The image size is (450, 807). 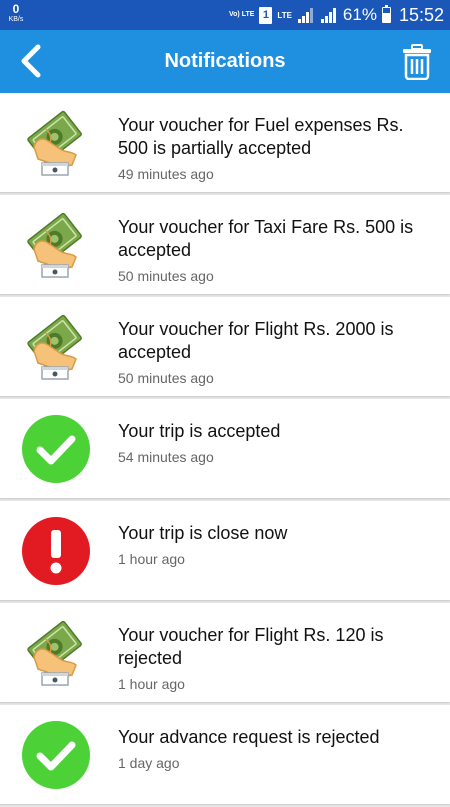 I want to click on notification-time: 1 day ago, so click(x=149, y=763).